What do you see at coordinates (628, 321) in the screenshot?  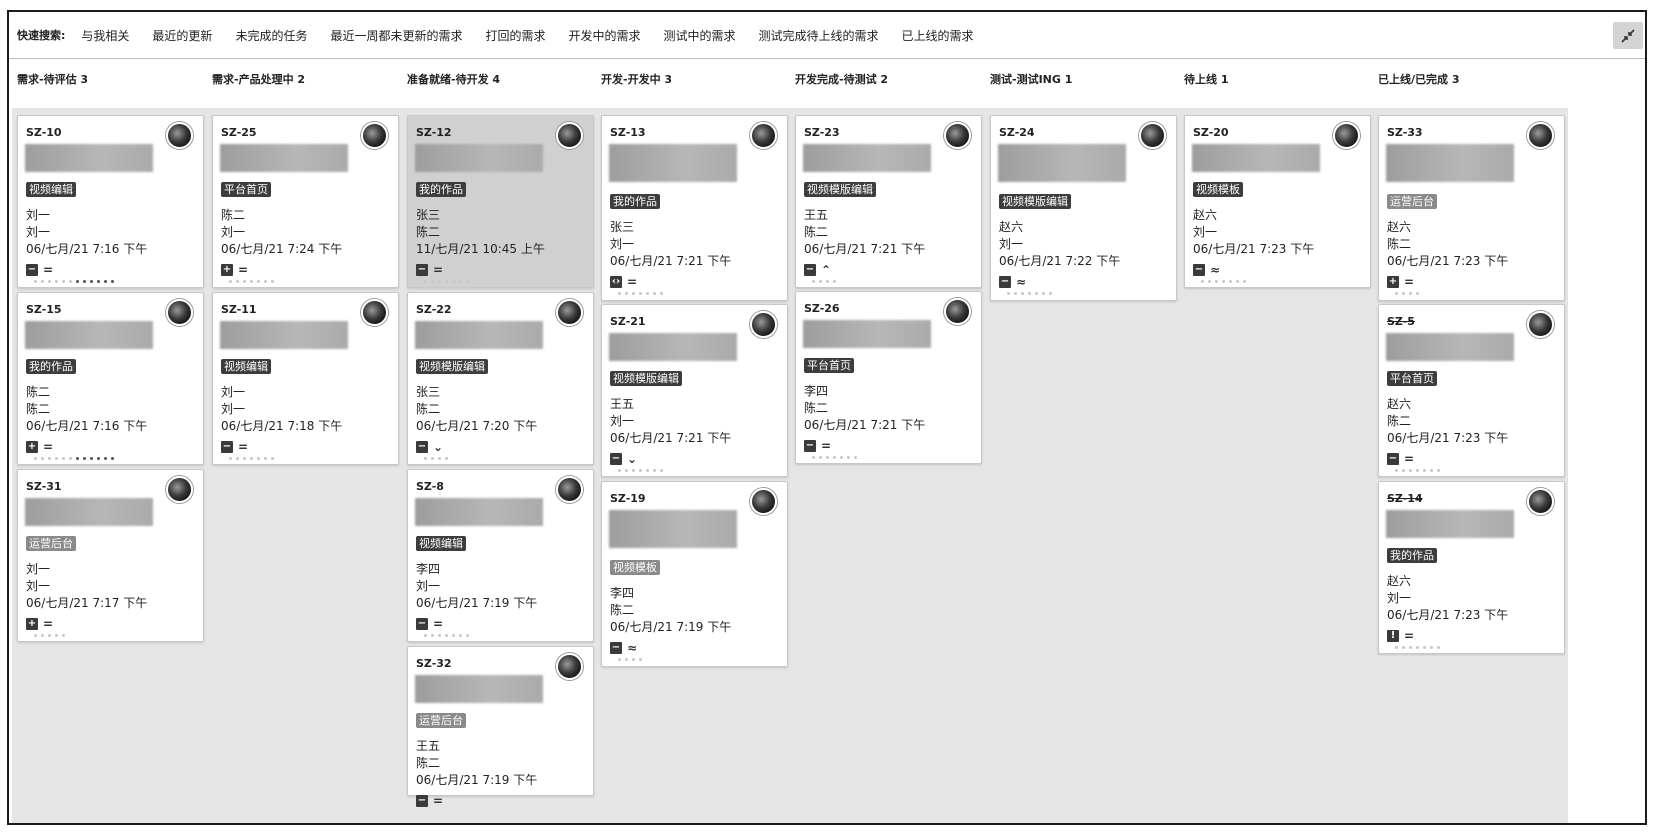 I see `issue-key: SZ-21` at bounding box center [628, 321].